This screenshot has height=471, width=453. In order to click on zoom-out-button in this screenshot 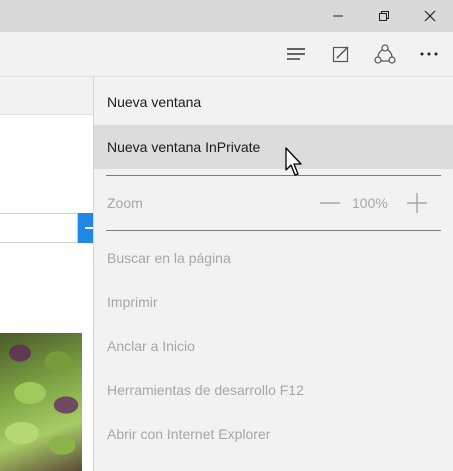, I will do `click(330, 203)`.